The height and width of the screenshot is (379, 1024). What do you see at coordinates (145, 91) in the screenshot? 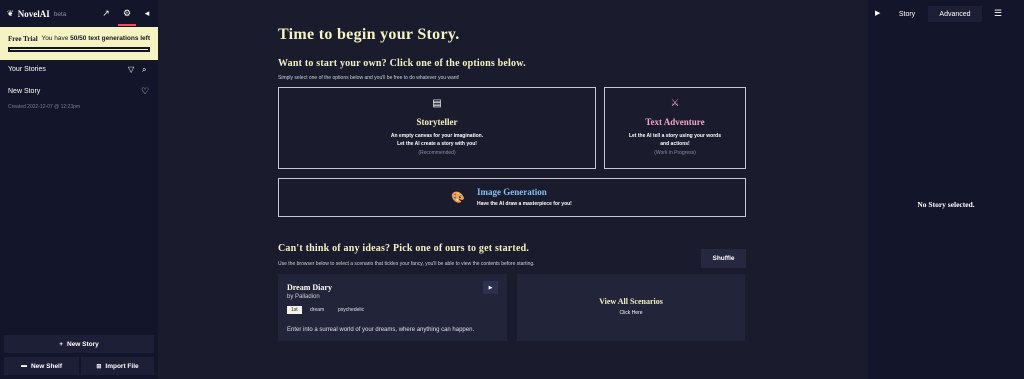
I see `favorite-heart-icon: ♡` at bounding box center [145, 91].